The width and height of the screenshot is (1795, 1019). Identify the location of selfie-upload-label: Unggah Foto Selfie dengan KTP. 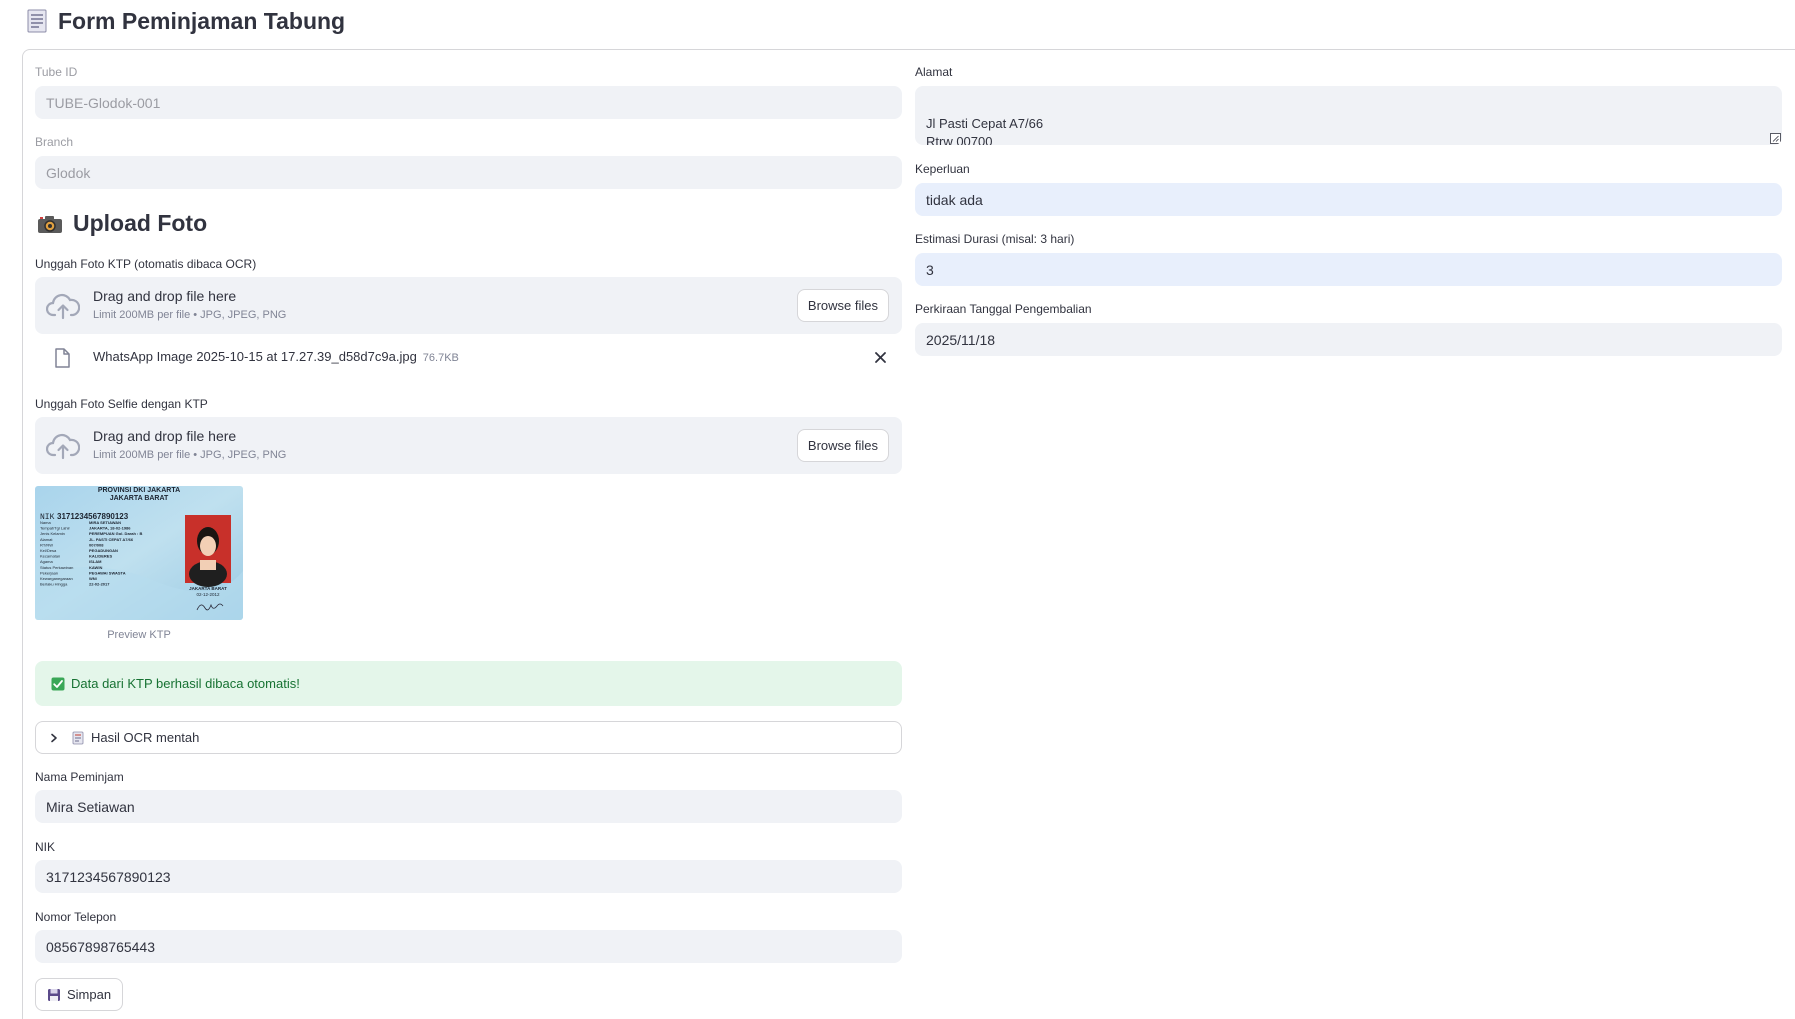
(121, 404).